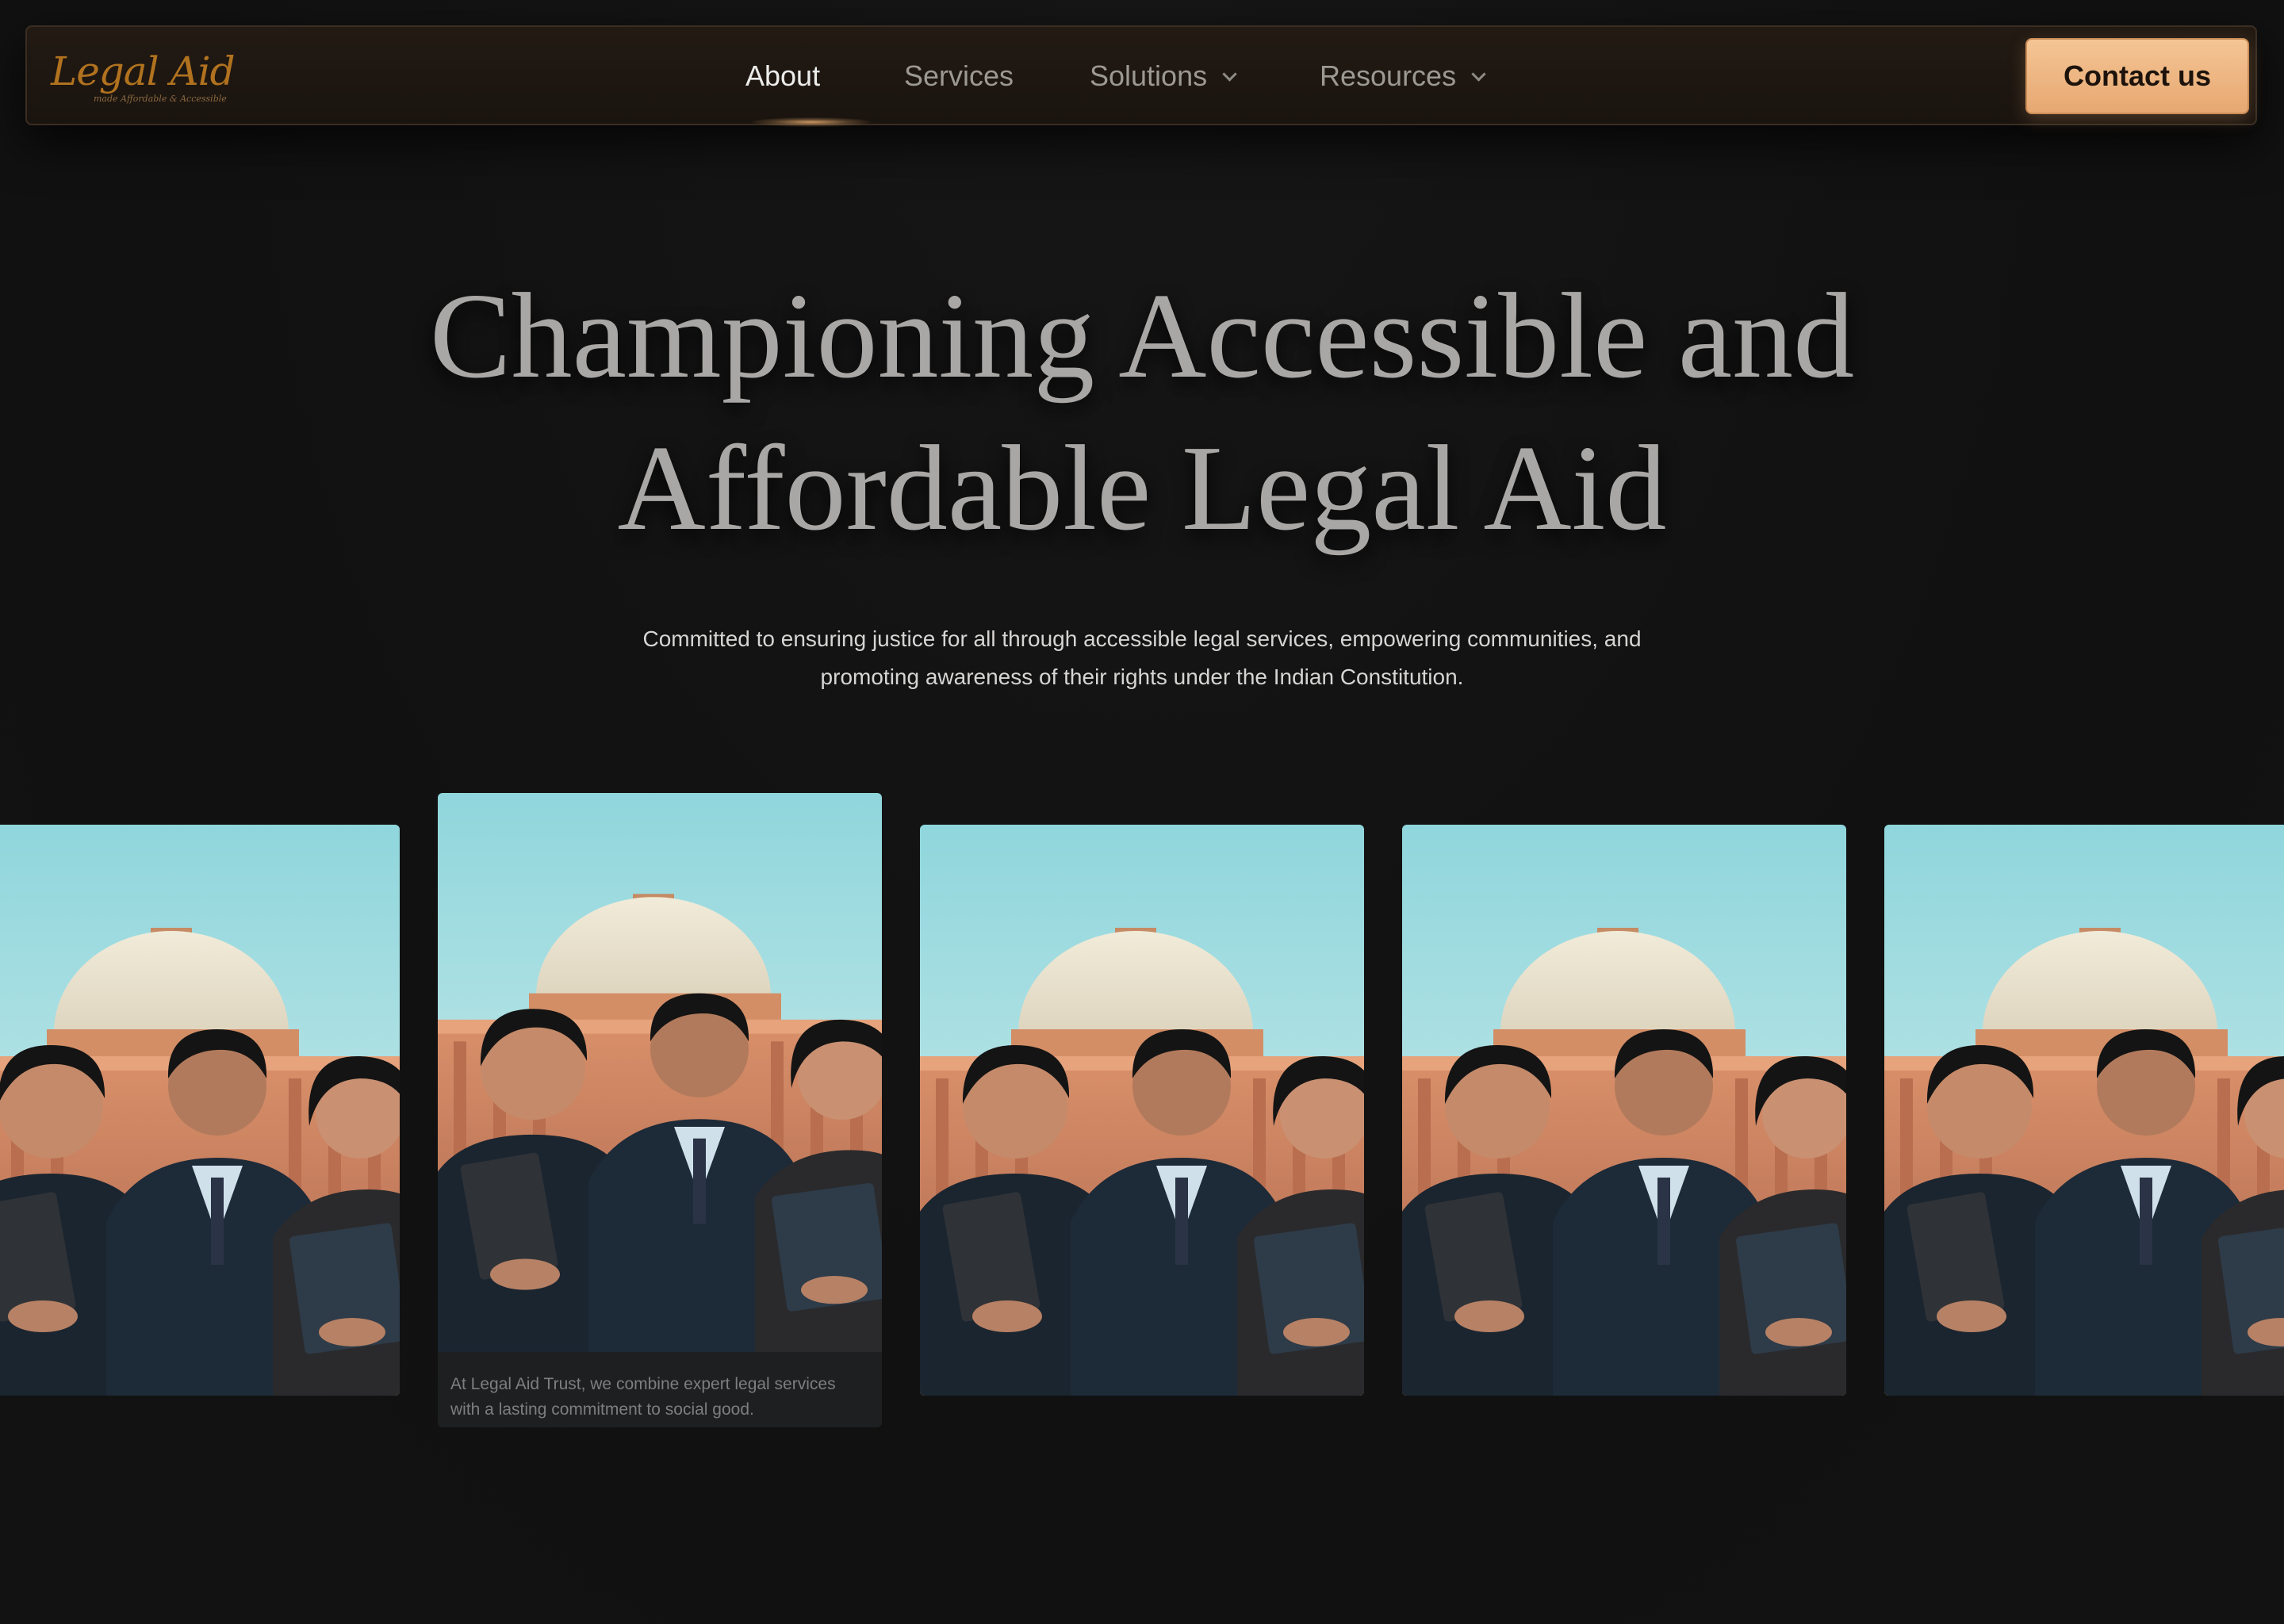 This screenshot has width=2284, height=1624. I want to click on nav-links: About Services Solutions Resources, so click(1141, 75).